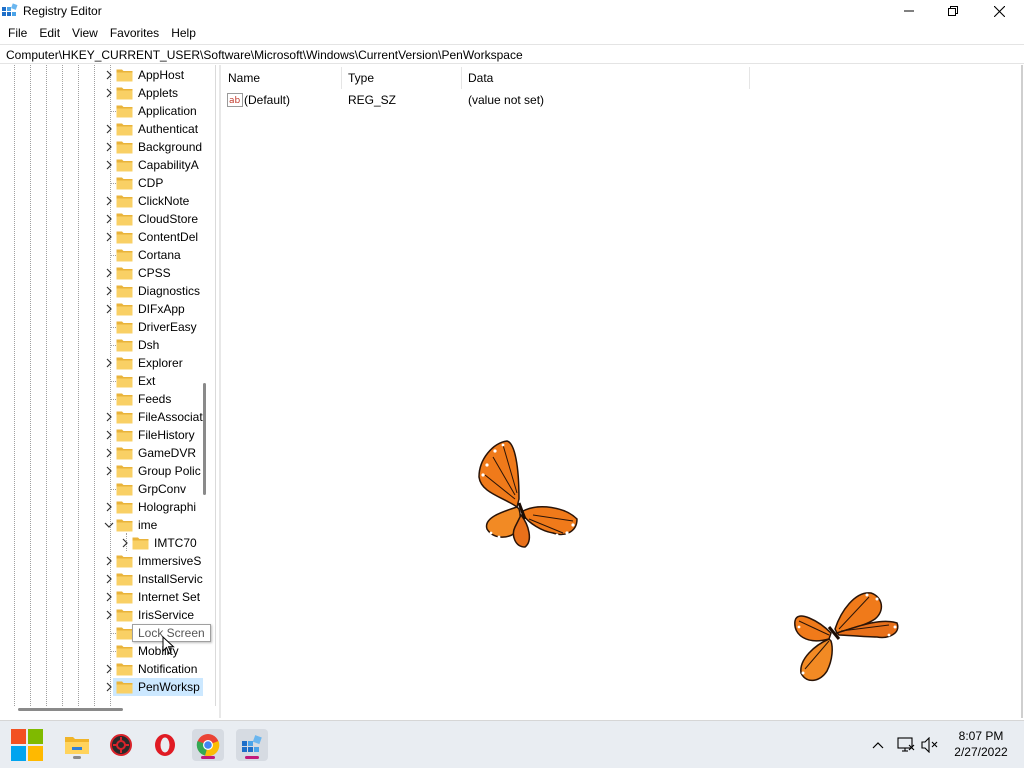 The height and width of the screenshot is (768, 1024). I want to click on tree-node: DIFxApp, so click(107, 309).